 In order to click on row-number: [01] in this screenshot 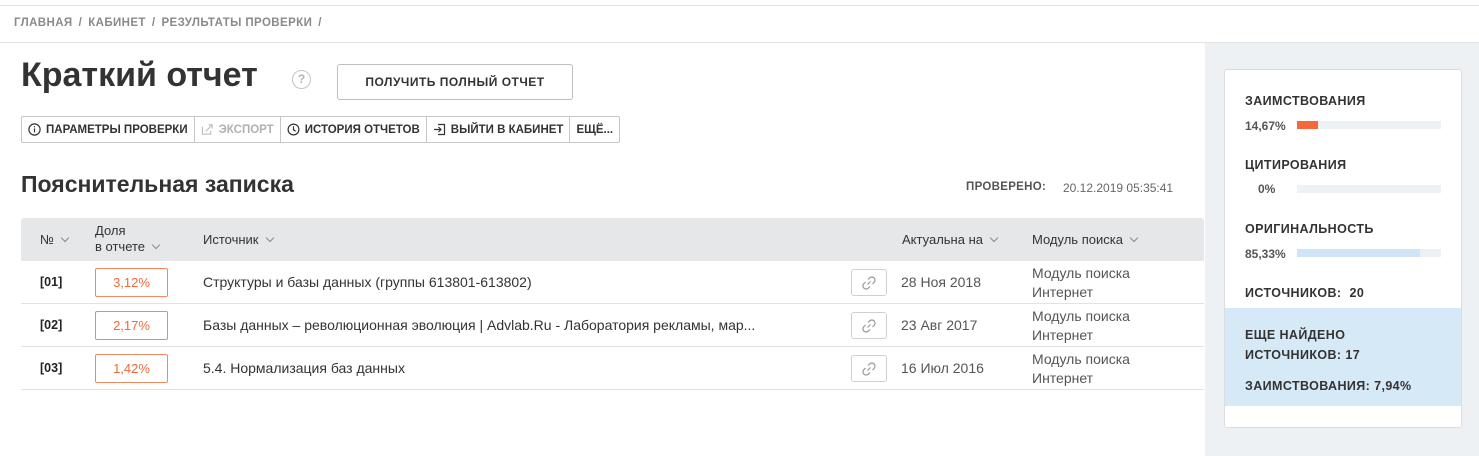, I will do `click(51, 282)`.